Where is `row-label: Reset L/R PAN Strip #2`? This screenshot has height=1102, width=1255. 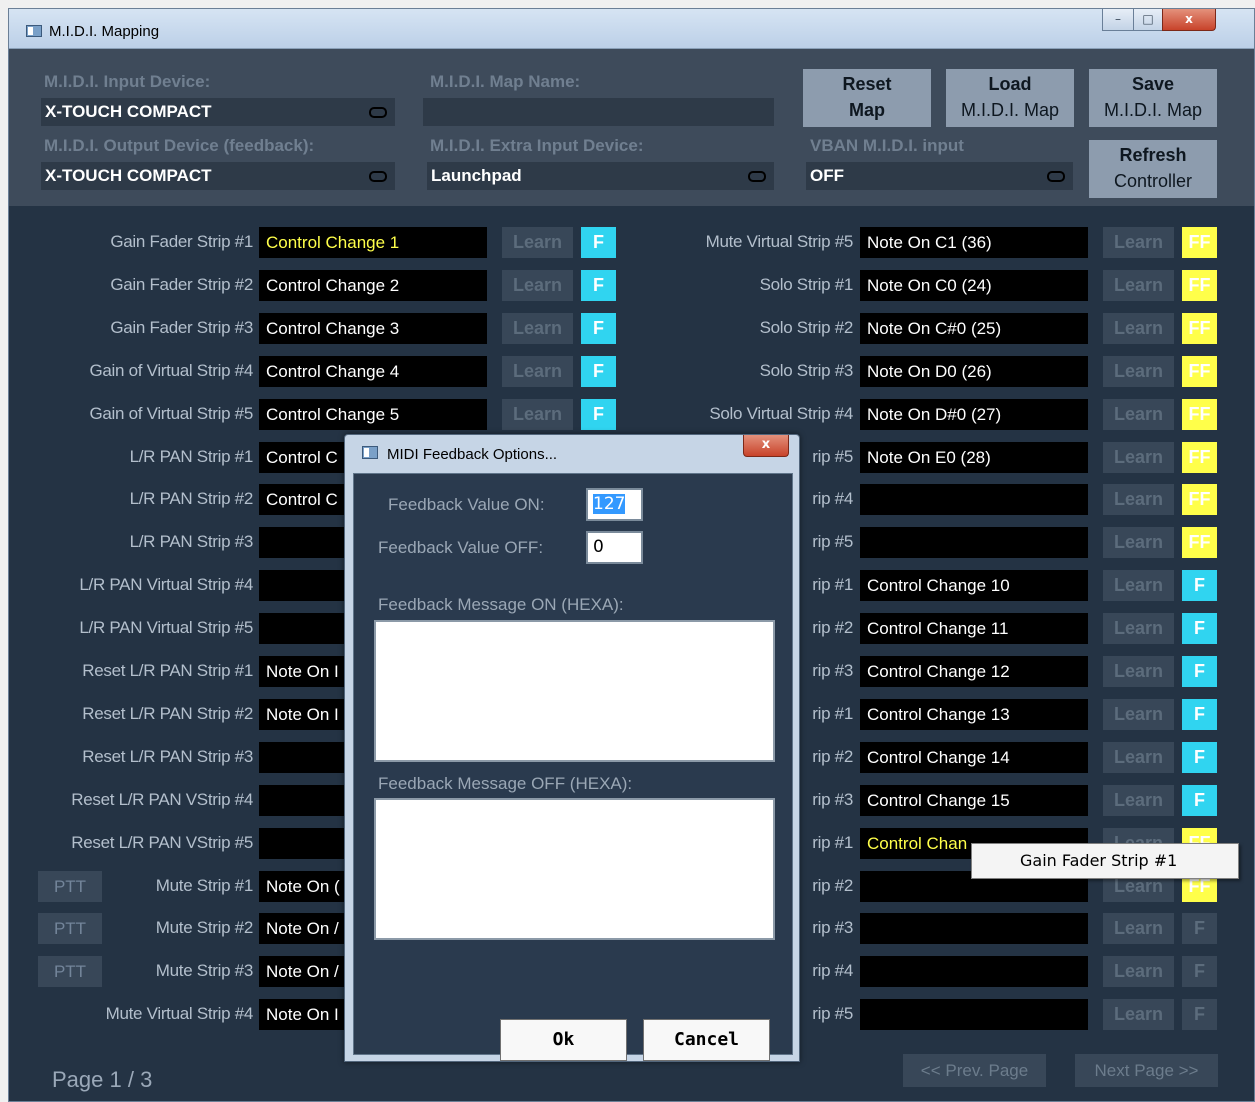
row-label: Reset L/R PAN Strip #2 is located at coordinates (167, 713).